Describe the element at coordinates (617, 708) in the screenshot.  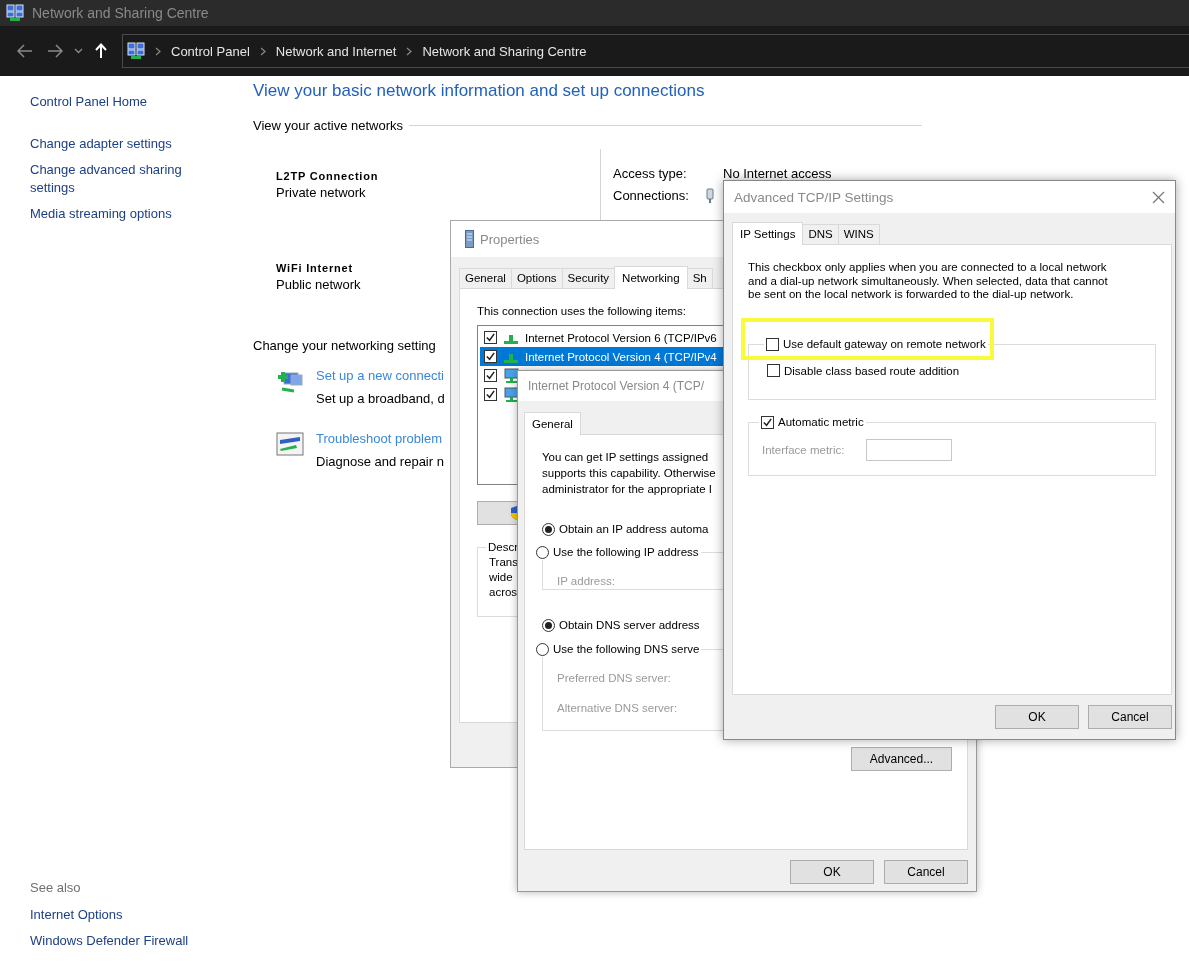
I see `field-label: Alternative DNS server:` at that location.